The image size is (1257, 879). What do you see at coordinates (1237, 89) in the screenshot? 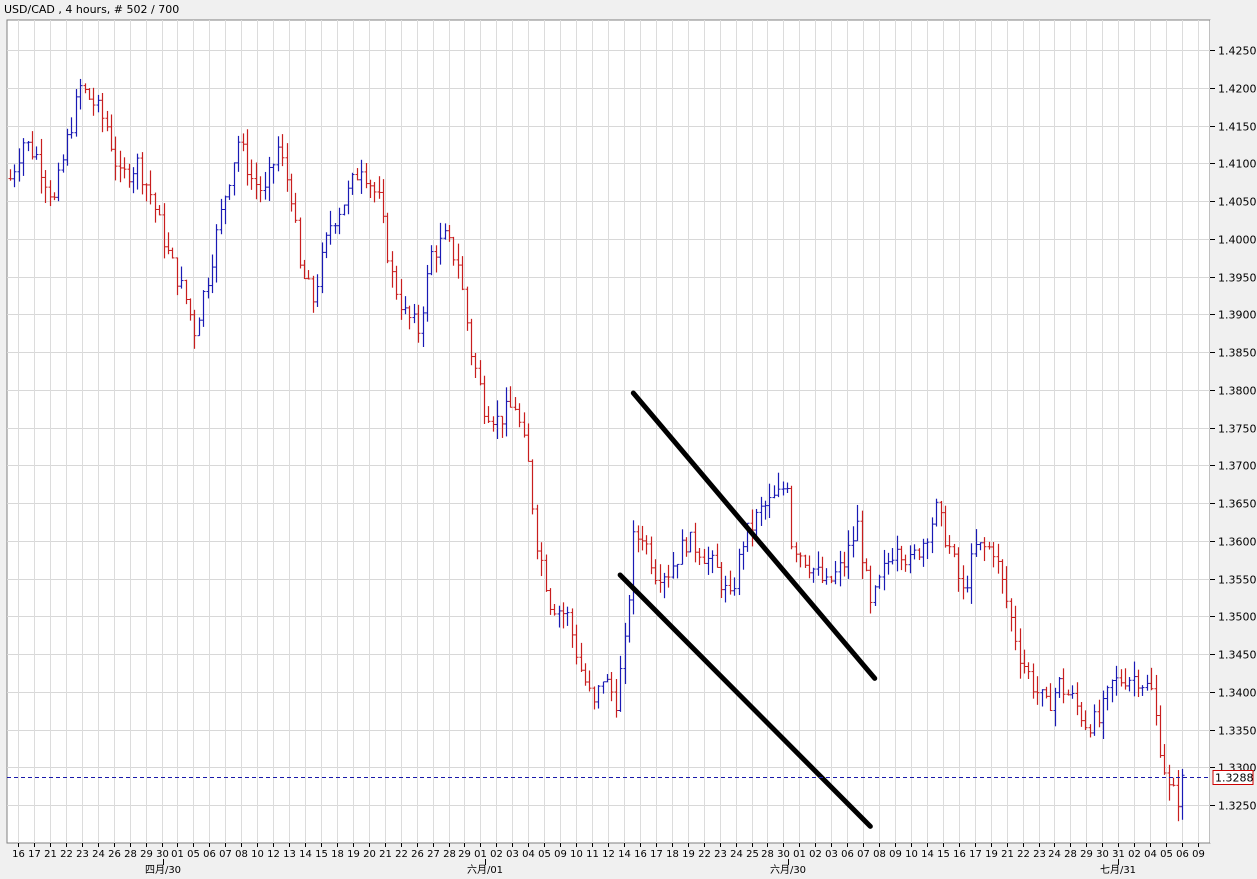
I see `y-tick-label: 1.4200` at bounding box center [1237, 89].